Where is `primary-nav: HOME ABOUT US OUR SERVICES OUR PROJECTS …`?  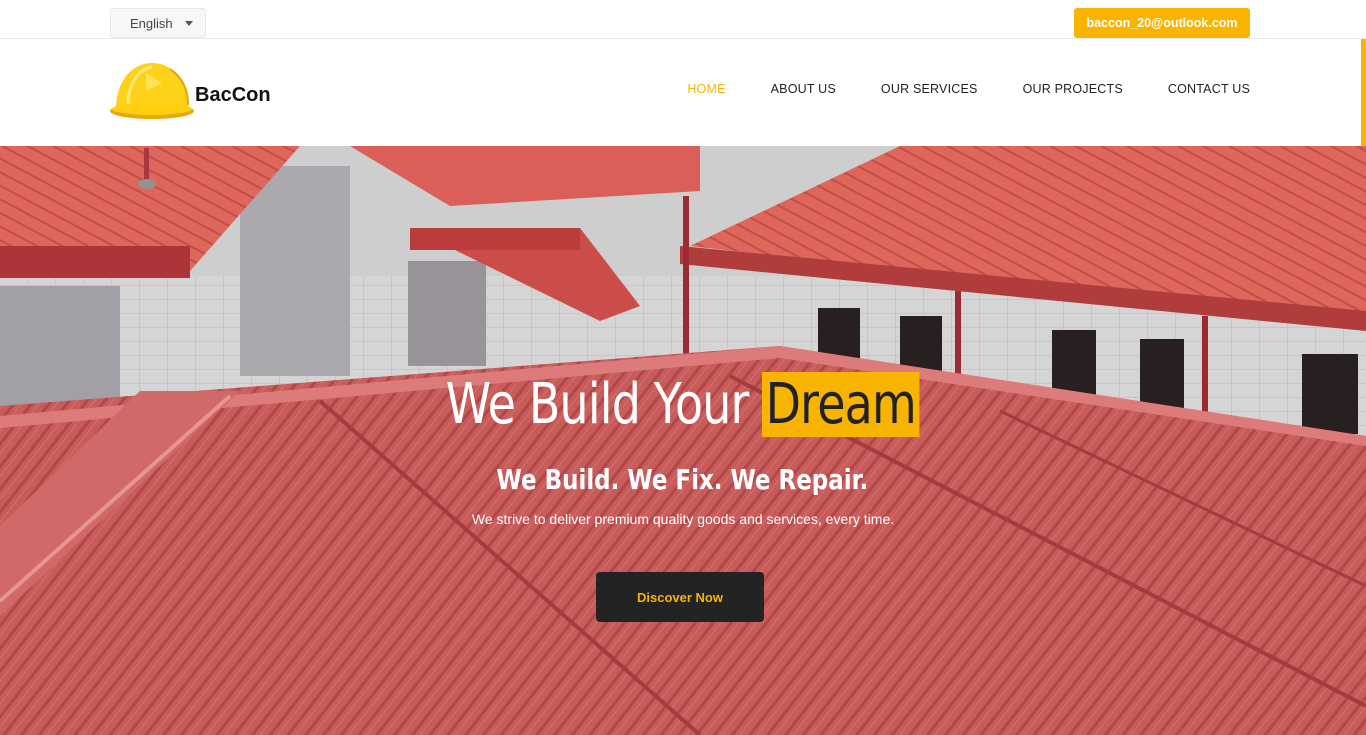 primary-nav: HOME ABOUT US OUR SERVICES OUR PROJECTS … is located at coordinates (968, 89).